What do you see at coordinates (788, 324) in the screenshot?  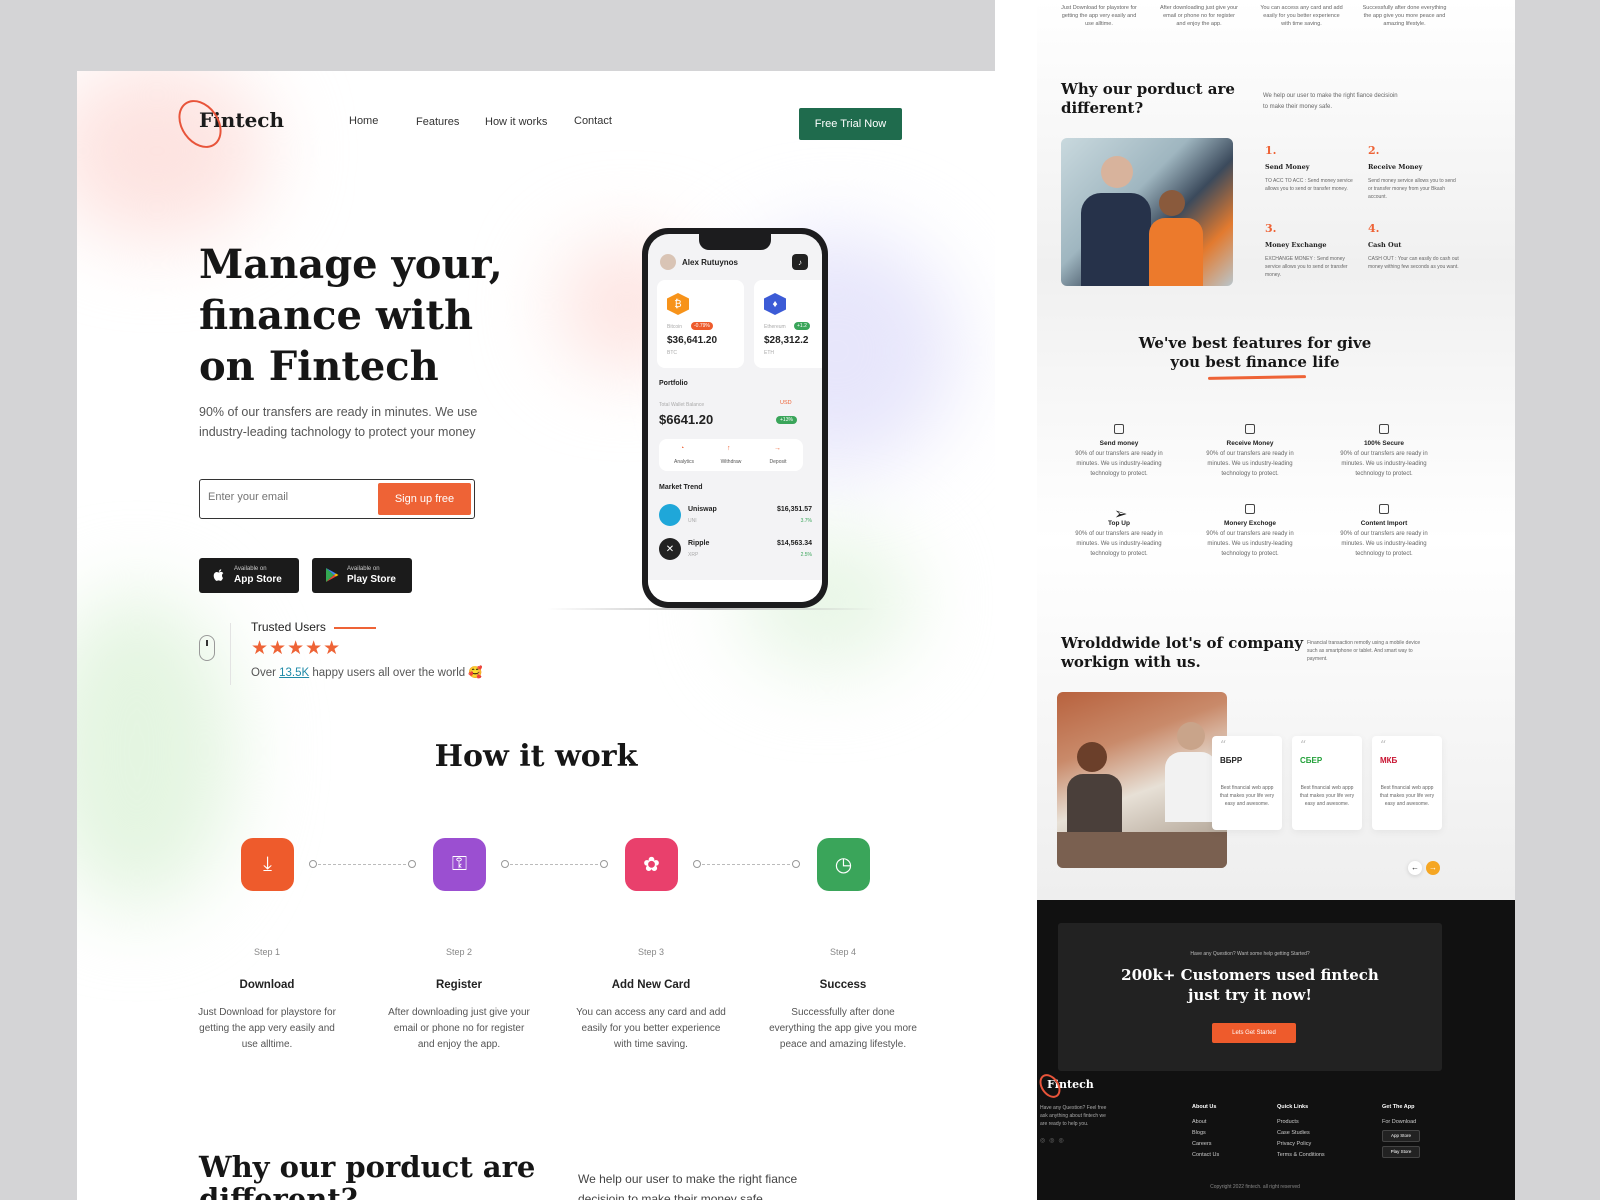 I see `coin-card-ethereum: ♦ Ethereum +1.2 $28,312.2 ETH` at bounding box center [788, 324].